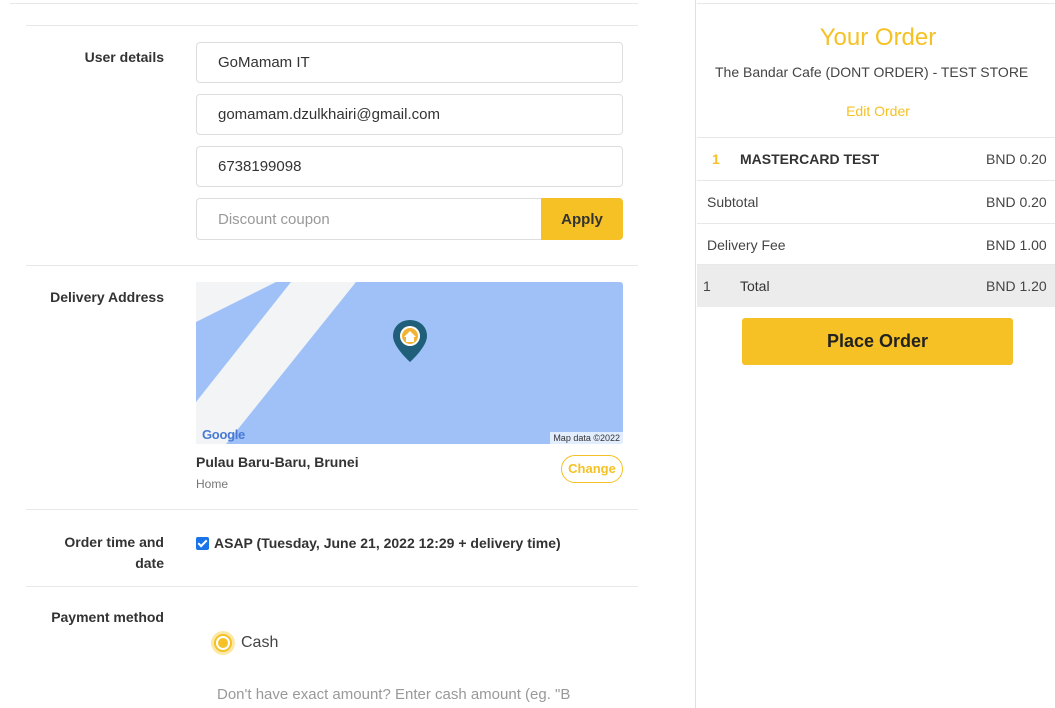 This screenshot has height=708, width=1055. Describe the element at coordinates (223, 434) in the screenshot. I see `google-logo: Google` at that location.